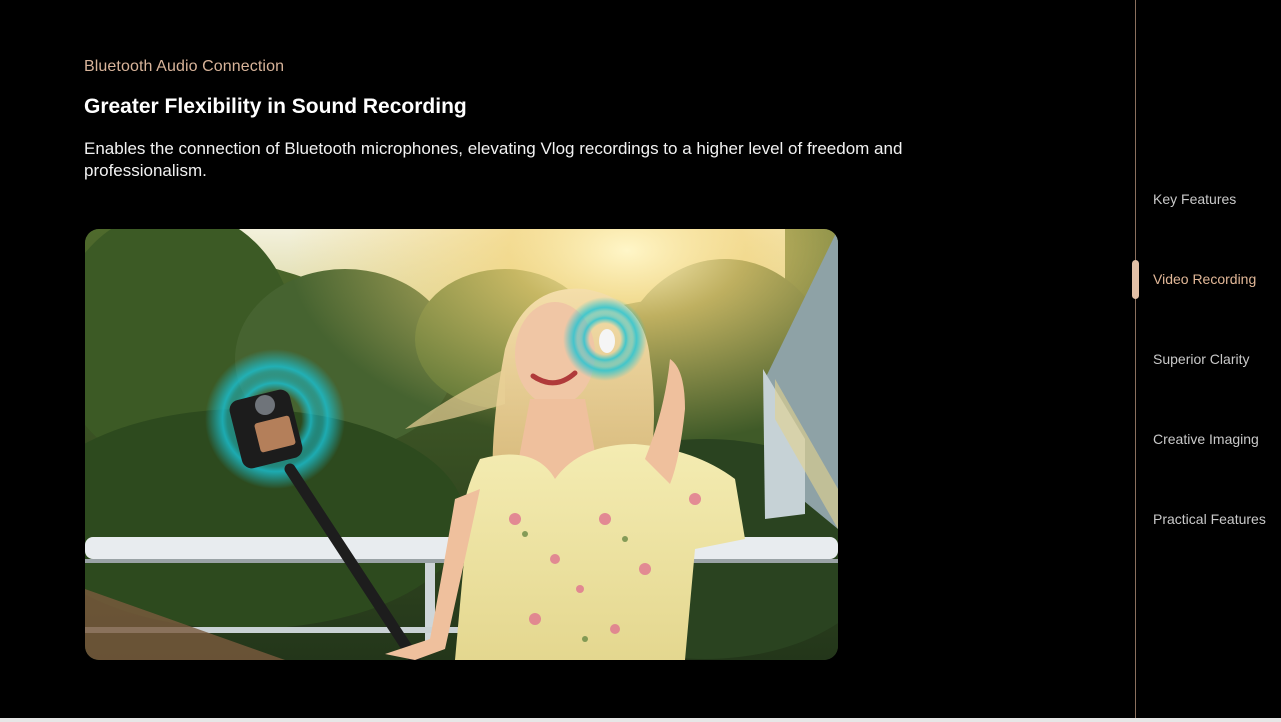 The image size is (1281, 722). What do you see at coordinates (640, 720) in the screenshot?
I see `bottom-edge` at bounding box center [640, 720].